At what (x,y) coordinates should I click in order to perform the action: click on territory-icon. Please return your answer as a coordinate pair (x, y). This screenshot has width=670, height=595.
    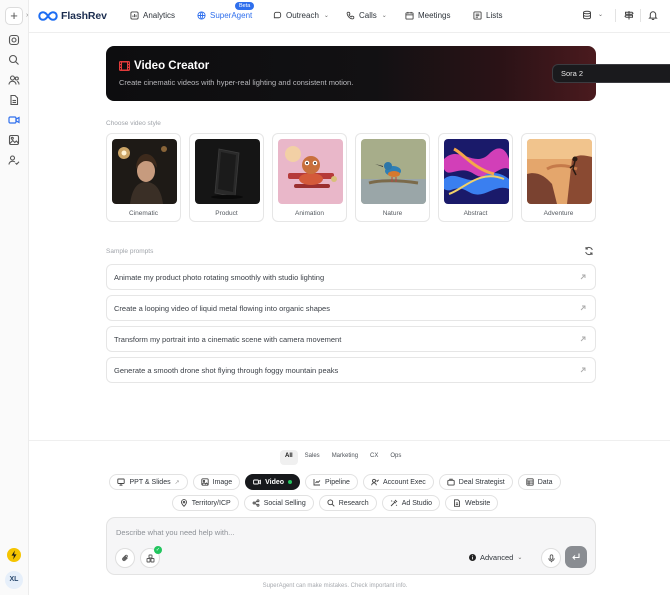
    Looking at the image, I should click on (183, 503).